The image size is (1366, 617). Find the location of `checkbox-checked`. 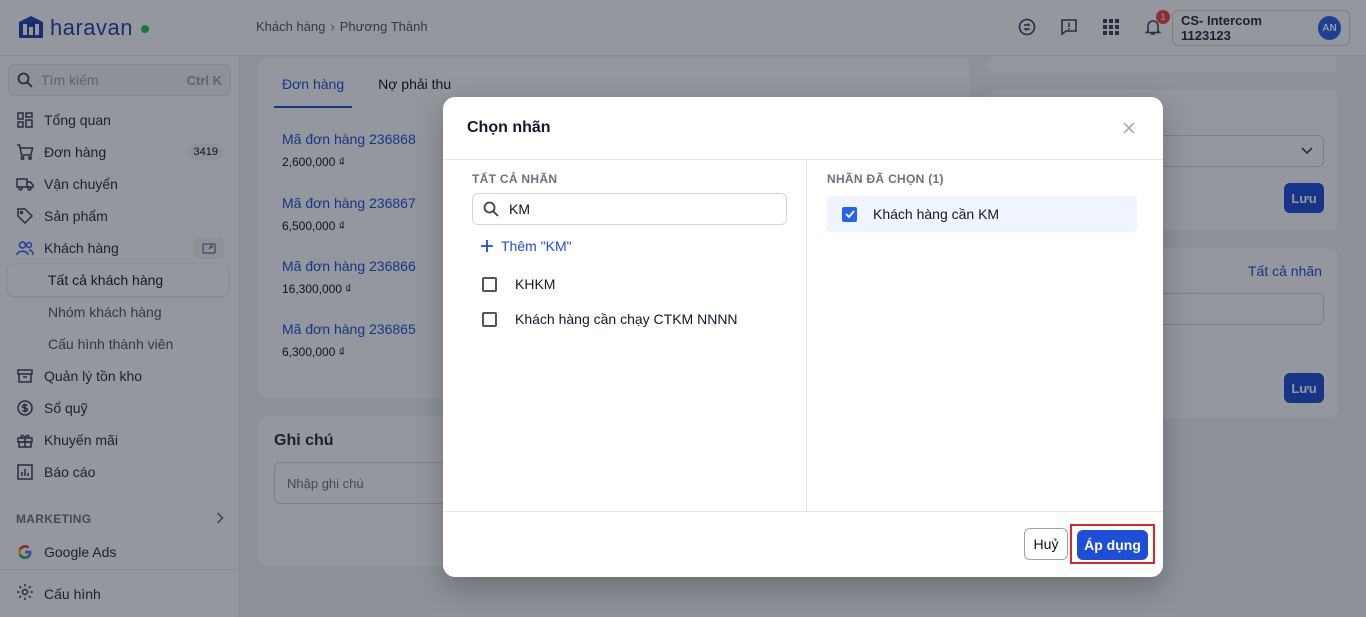

checkbox-checked is located at coordinates (849, 214).